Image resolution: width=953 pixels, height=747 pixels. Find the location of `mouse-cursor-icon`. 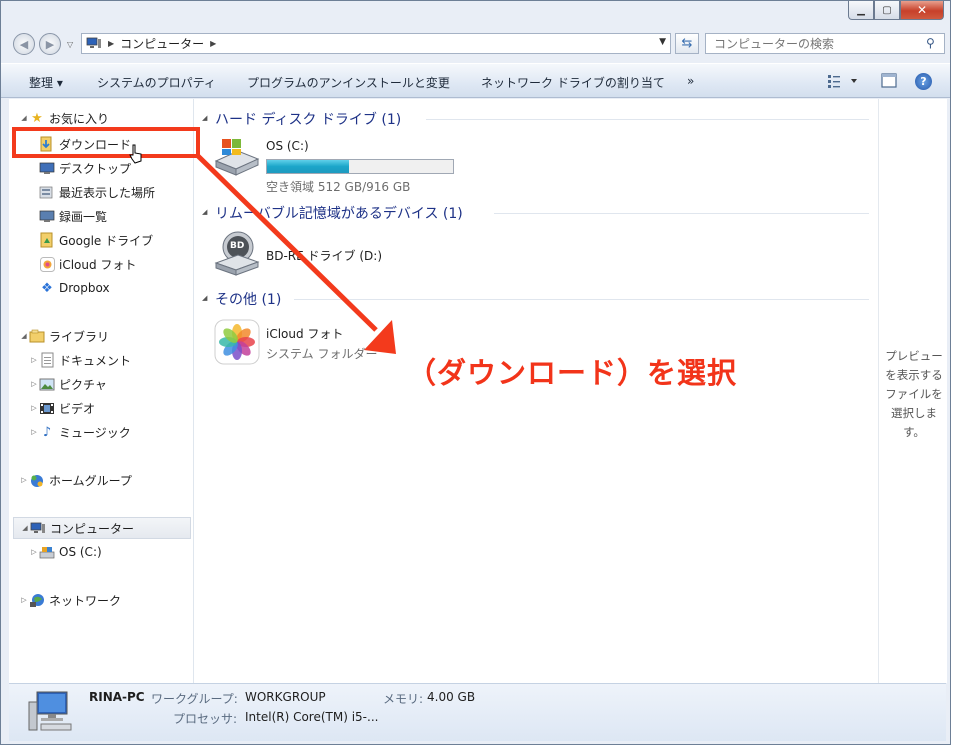

mouse-cursor-icon is located at coordinates (136, 155).